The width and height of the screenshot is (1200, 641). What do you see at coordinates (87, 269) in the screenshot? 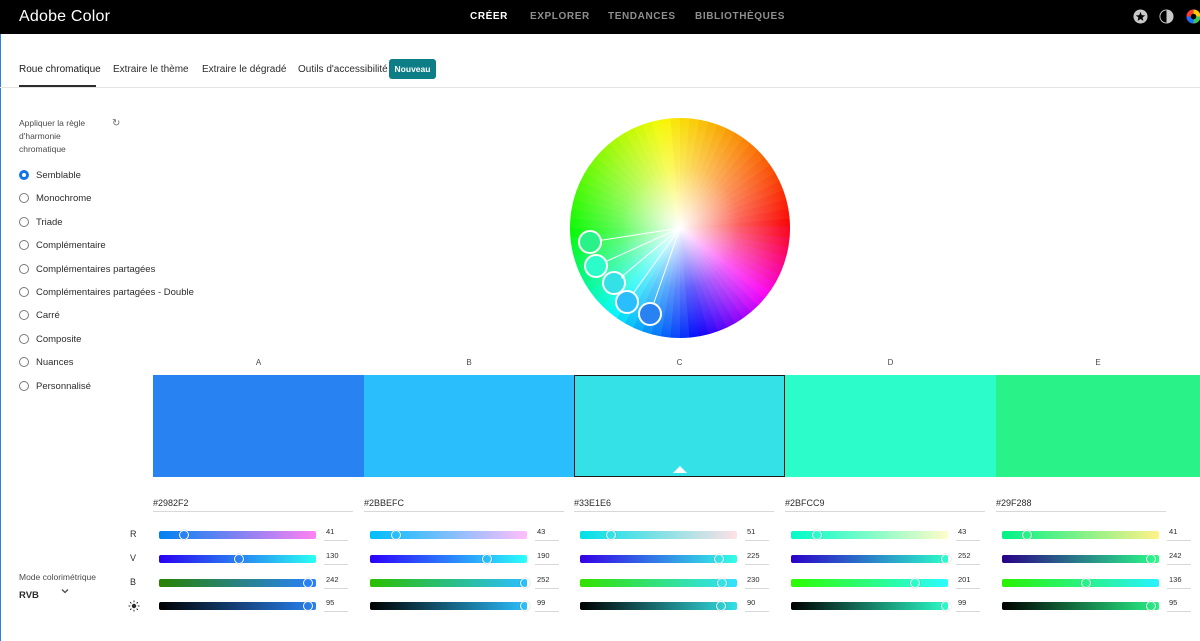
I see `harmony-option: Complémentaires partagées` at bounding box center [87, 269].